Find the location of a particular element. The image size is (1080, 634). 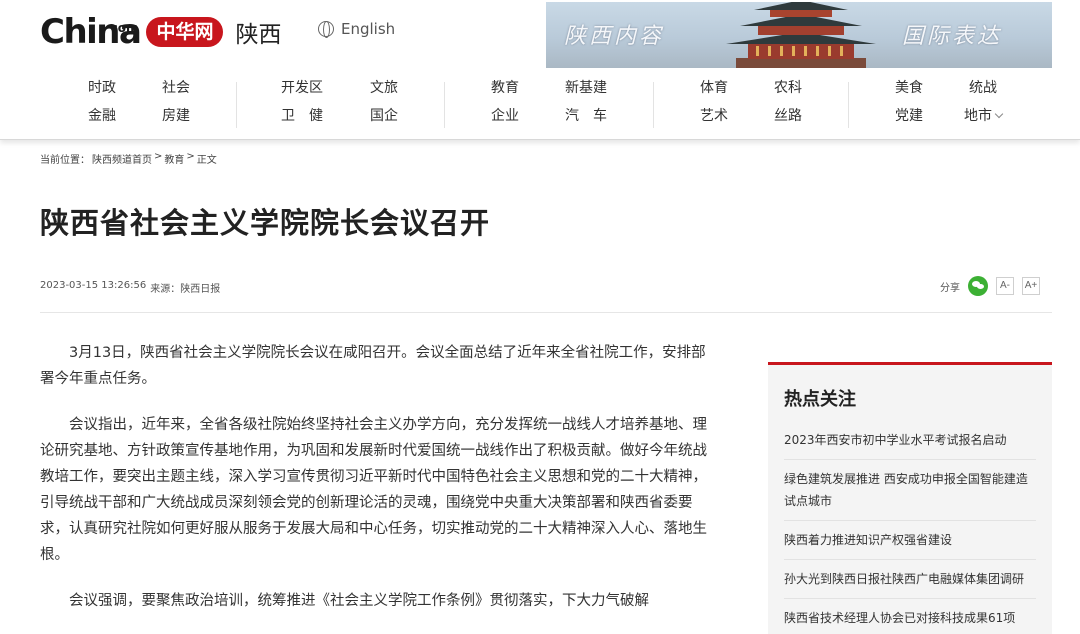

article-title: 陕西省社会主义学院院长会议召开 is located at coordinates (265, 223).